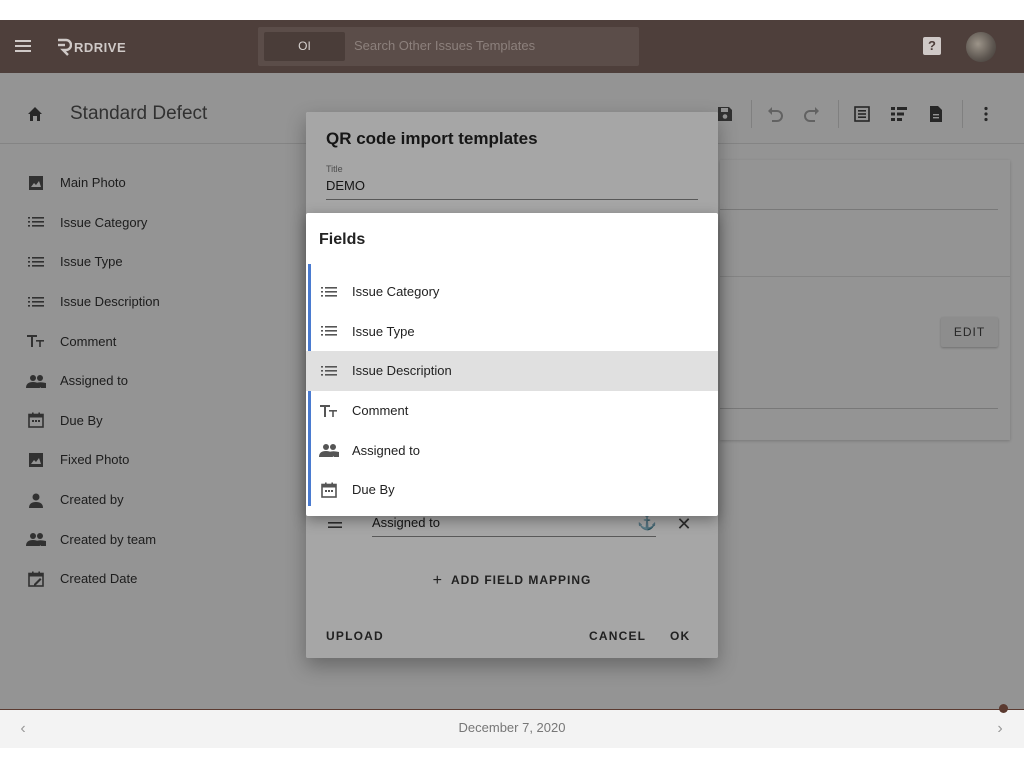 The width and height of the screenshot is (1024, 768). I want to click on menu-icon, so click(23, 46).